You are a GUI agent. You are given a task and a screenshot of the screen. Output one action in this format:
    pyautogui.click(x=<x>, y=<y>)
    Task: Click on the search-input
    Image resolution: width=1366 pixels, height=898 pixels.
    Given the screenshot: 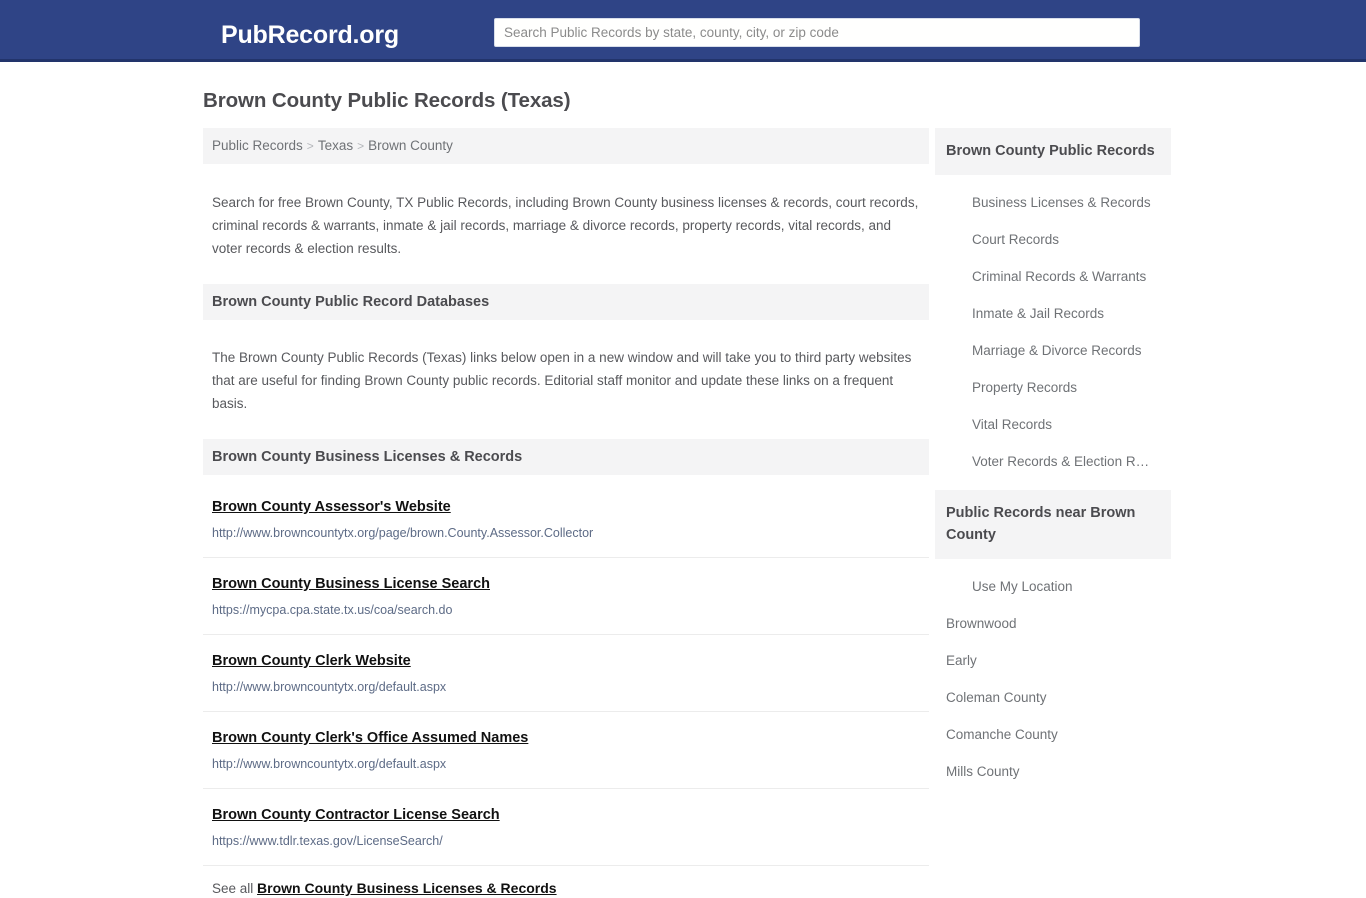 What is the action you would take?
    pyautogui.click(x=817, y=32)
    